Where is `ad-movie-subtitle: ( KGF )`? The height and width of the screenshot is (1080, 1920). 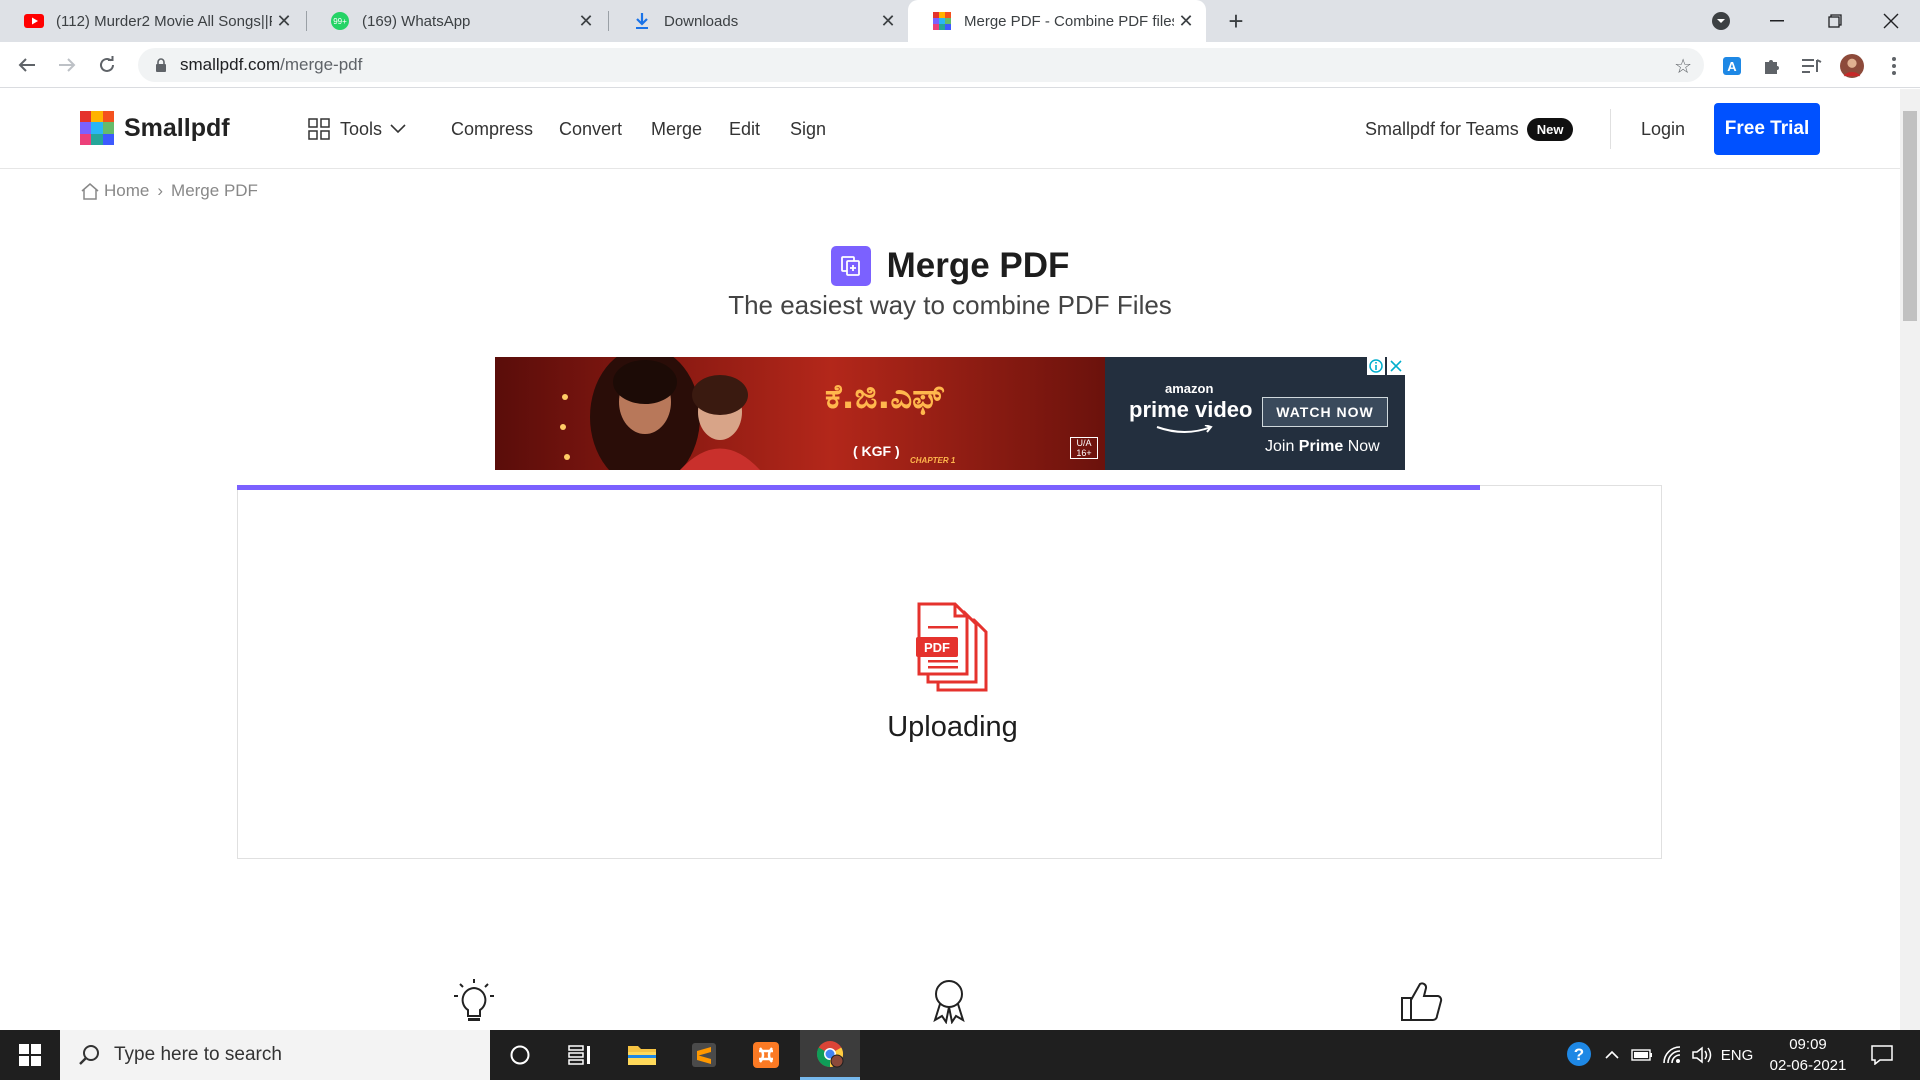
ad-movie-subtitle: ( KGF ) is located at coordinates (876, 451).